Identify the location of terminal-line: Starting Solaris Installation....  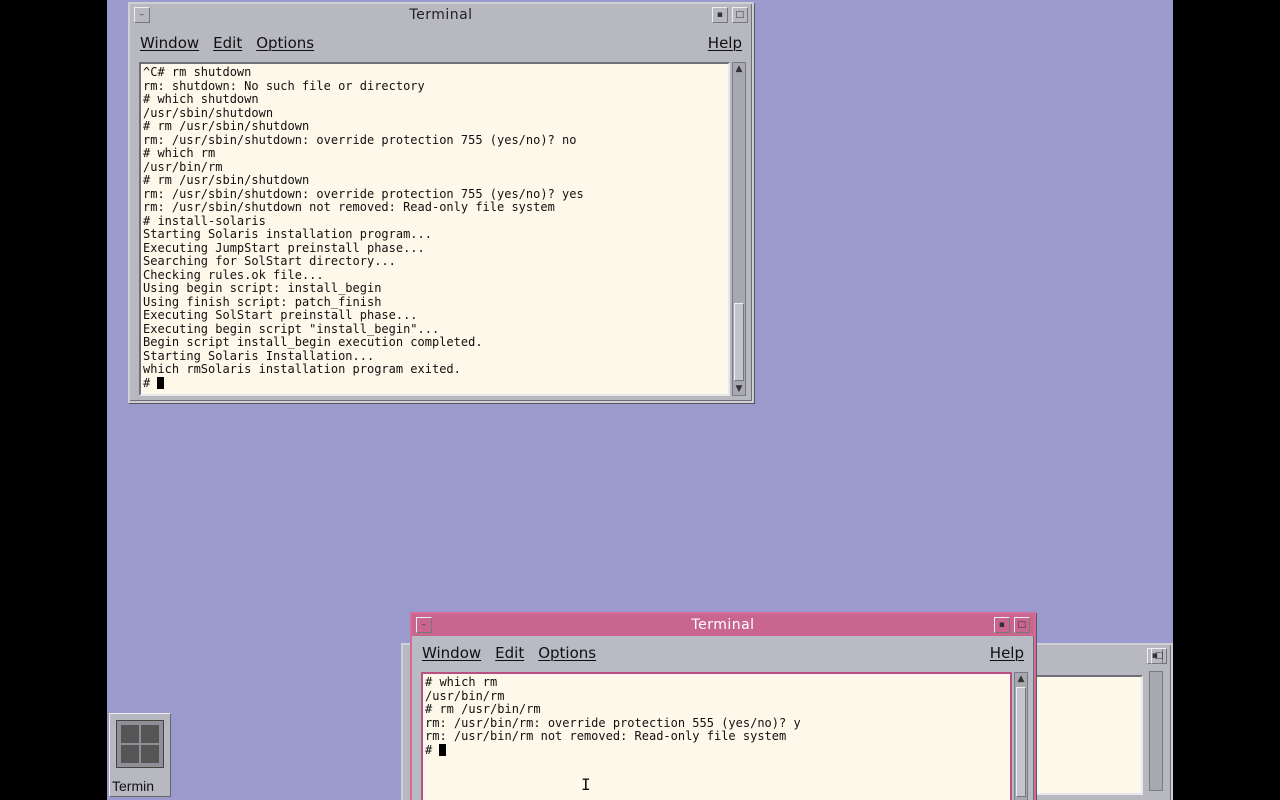
(259, 355).